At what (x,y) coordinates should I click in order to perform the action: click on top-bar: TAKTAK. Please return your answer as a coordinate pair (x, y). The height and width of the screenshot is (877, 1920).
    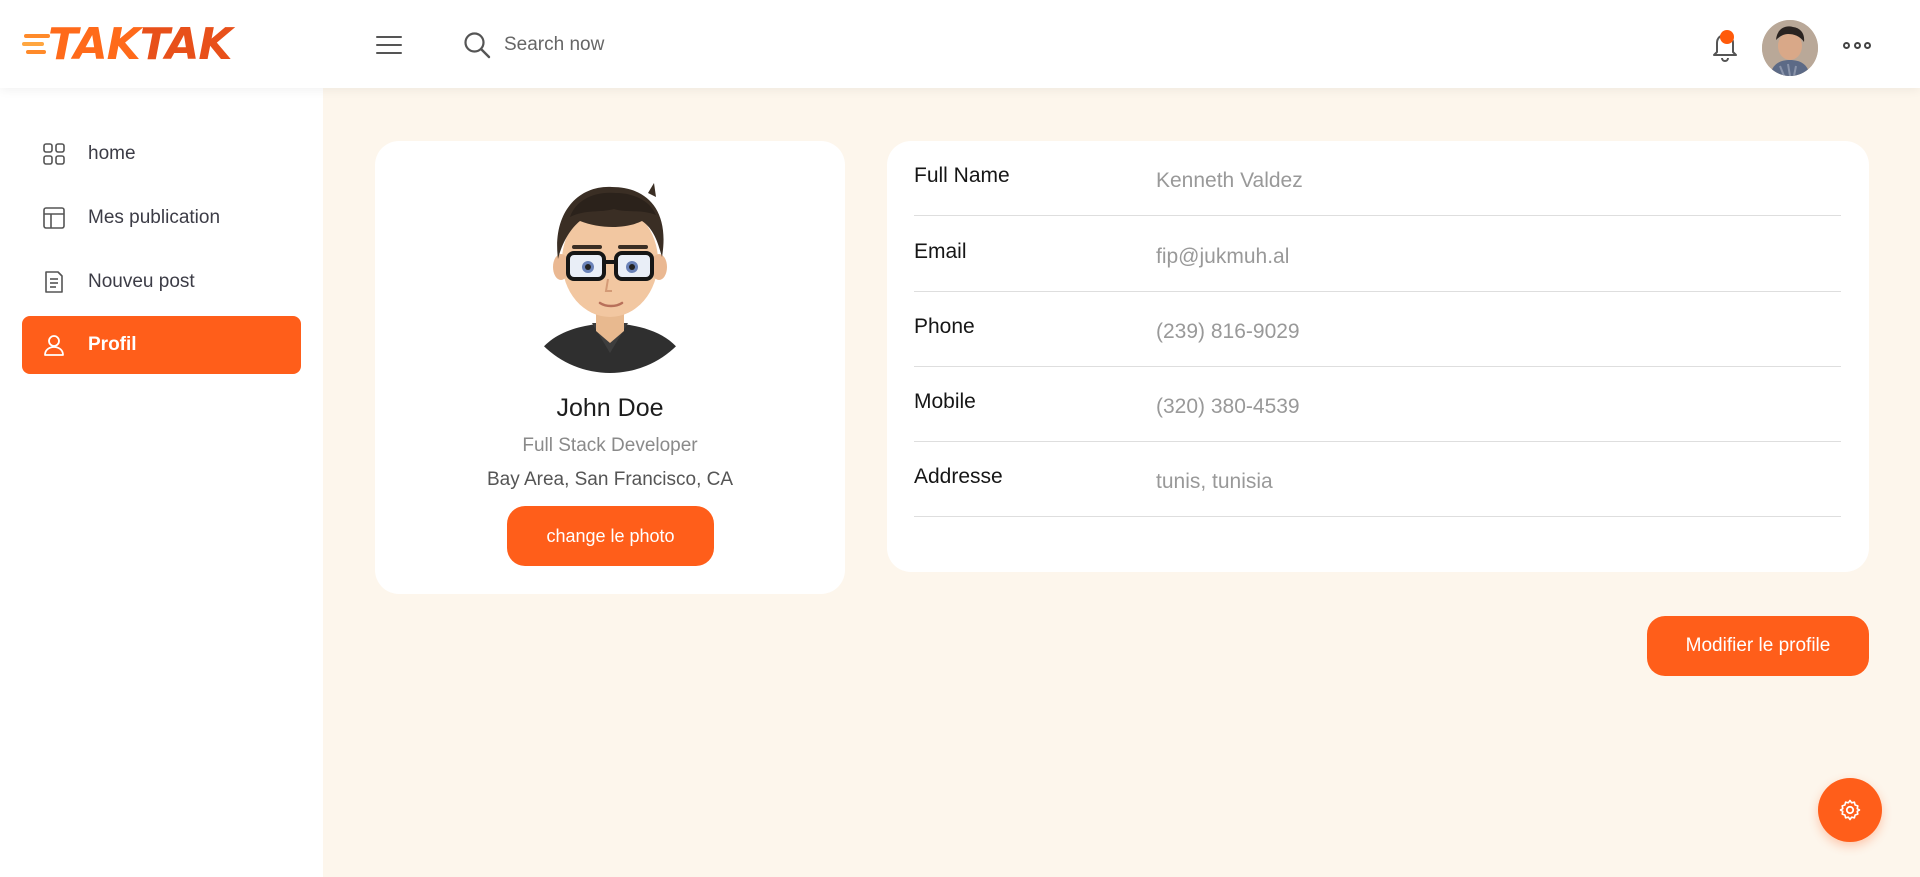
    Looking at the image, I should click on (960, 44).